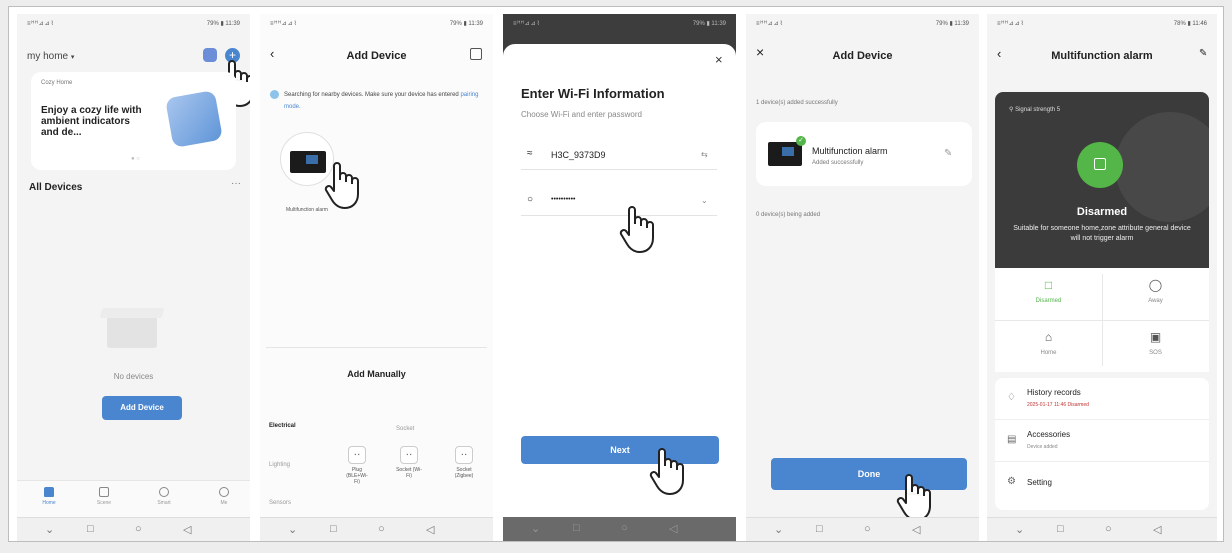  Describe the element at coordinates (357, 455) in the screenshot. I see `plug-icon: ▪ ▪` at that location.